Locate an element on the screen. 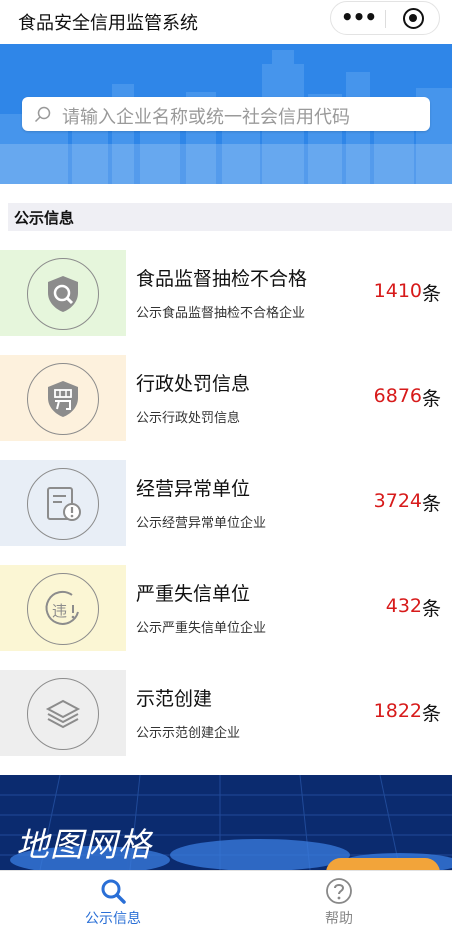  map-enter-button is located at coordinates (383, 864).